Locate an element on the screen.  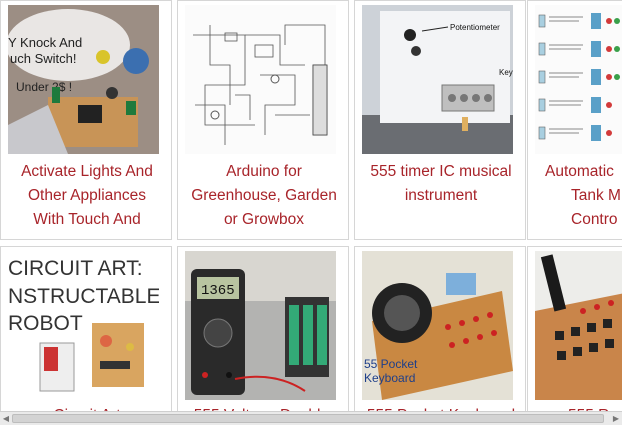
project-thumbnail: CIRCUIT ART: NSTRUCTABLE ROBOT is located at coordinates (83, 325).